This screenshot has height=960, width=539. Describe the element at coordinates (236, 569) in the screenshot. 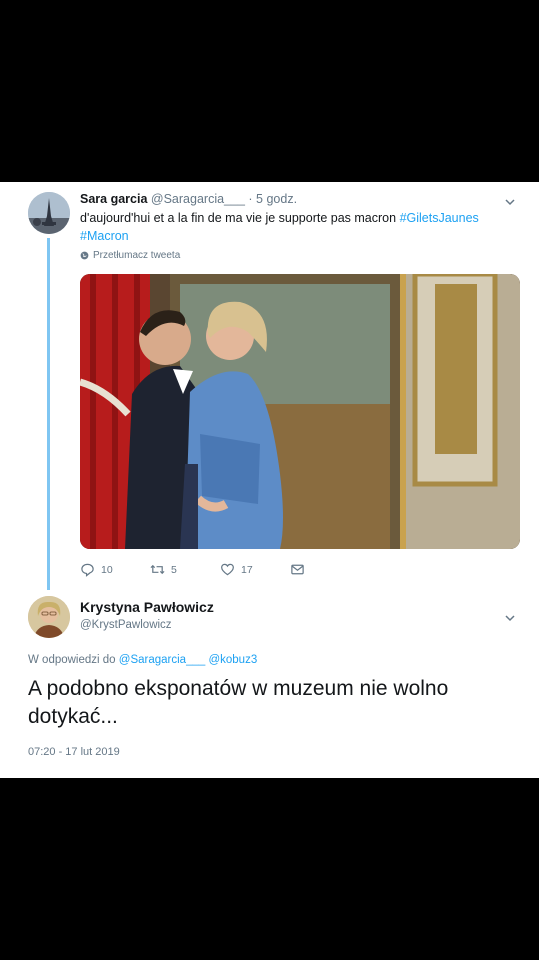

I see `like-button: 17` at that location.